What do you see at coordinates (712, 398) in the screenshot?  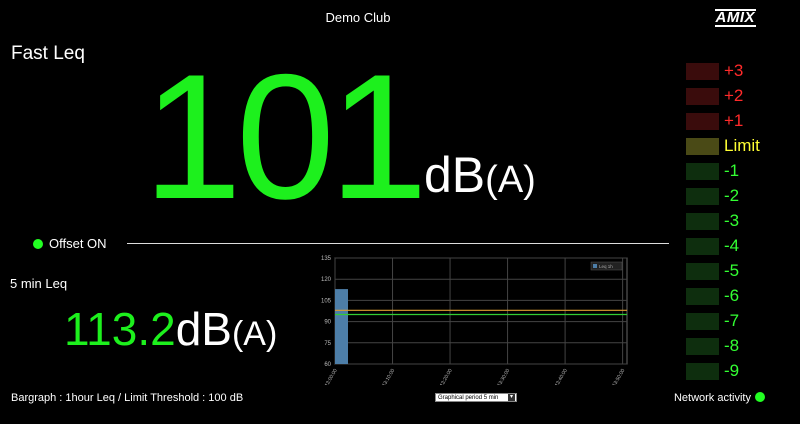 I see `network-activity-label: Network activity` at bounding box center [712, 398].